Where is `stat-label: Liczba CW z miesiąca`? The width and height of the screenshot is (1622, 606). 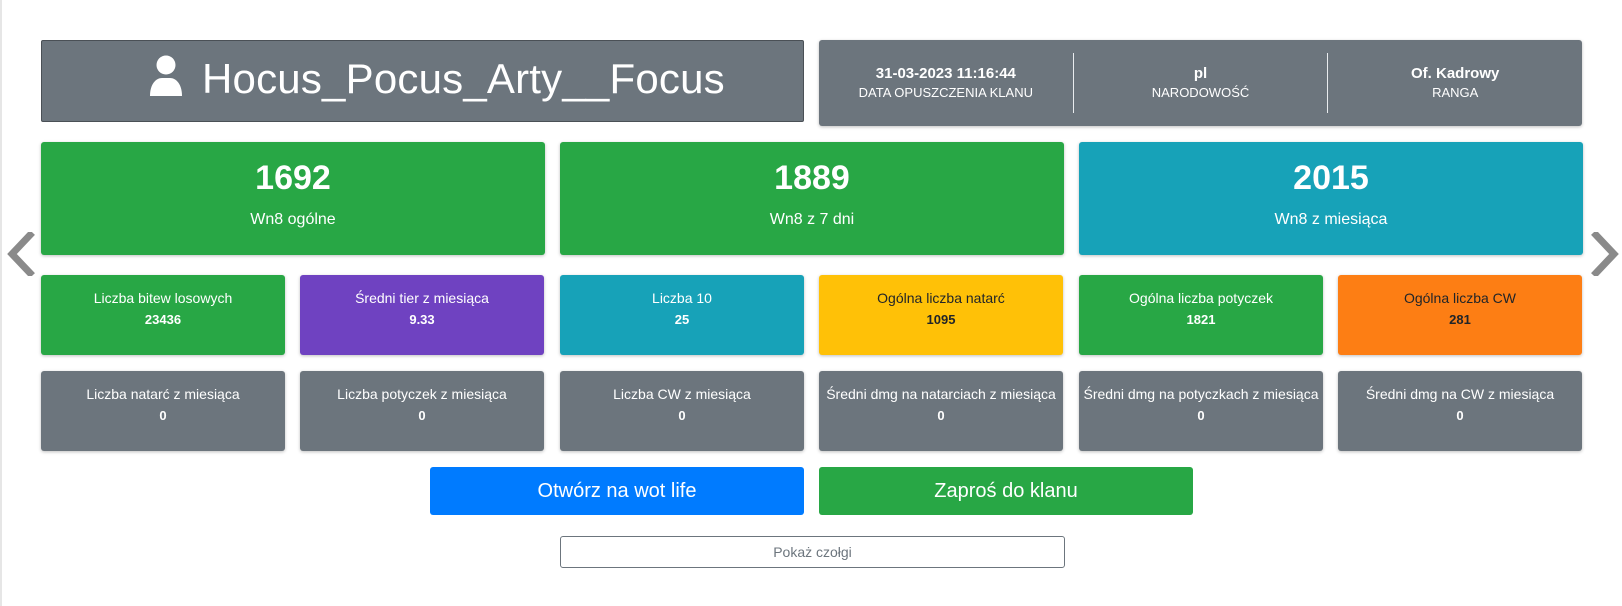
stat-label: Liczba CW z miesiąca is located at coordinates (682, 394).